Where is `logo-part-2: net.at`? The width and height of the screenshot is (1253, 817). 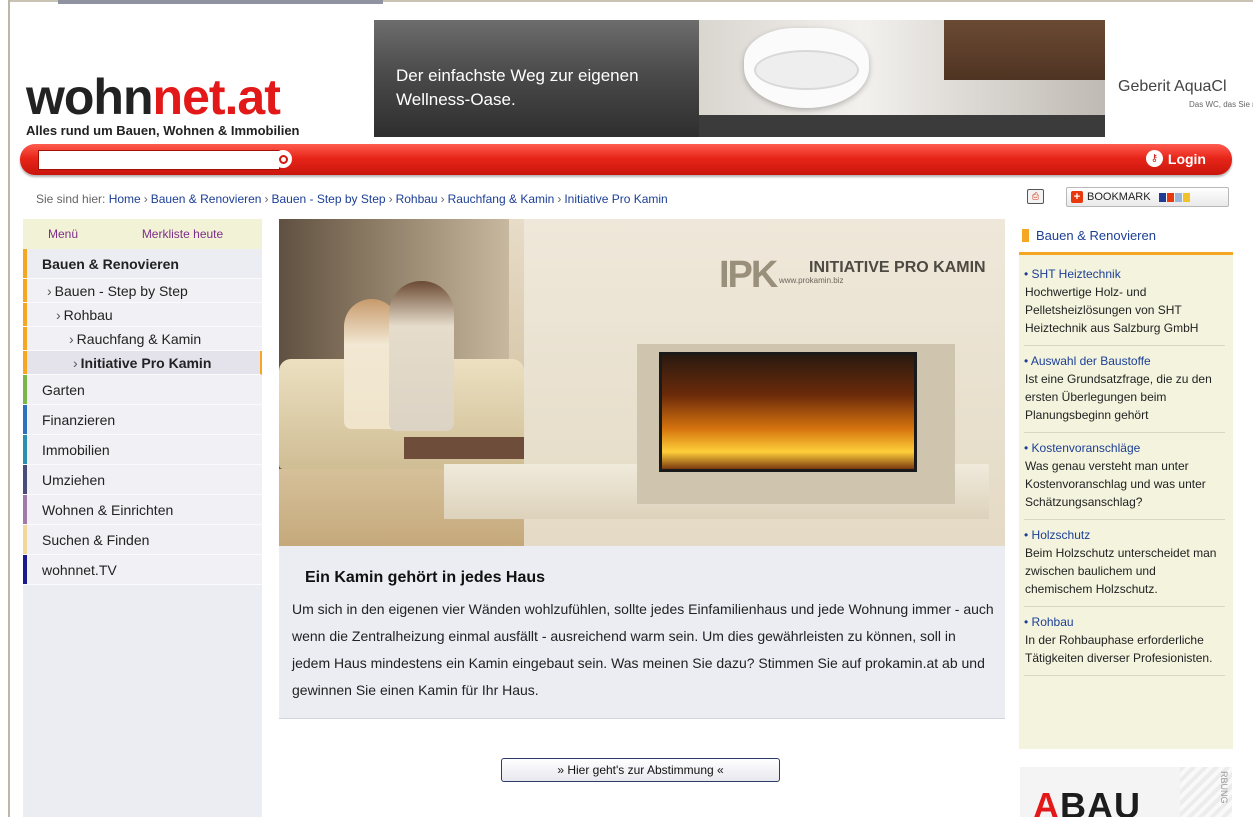 logo-part-2: net.at is located at coordinates (216, 97).